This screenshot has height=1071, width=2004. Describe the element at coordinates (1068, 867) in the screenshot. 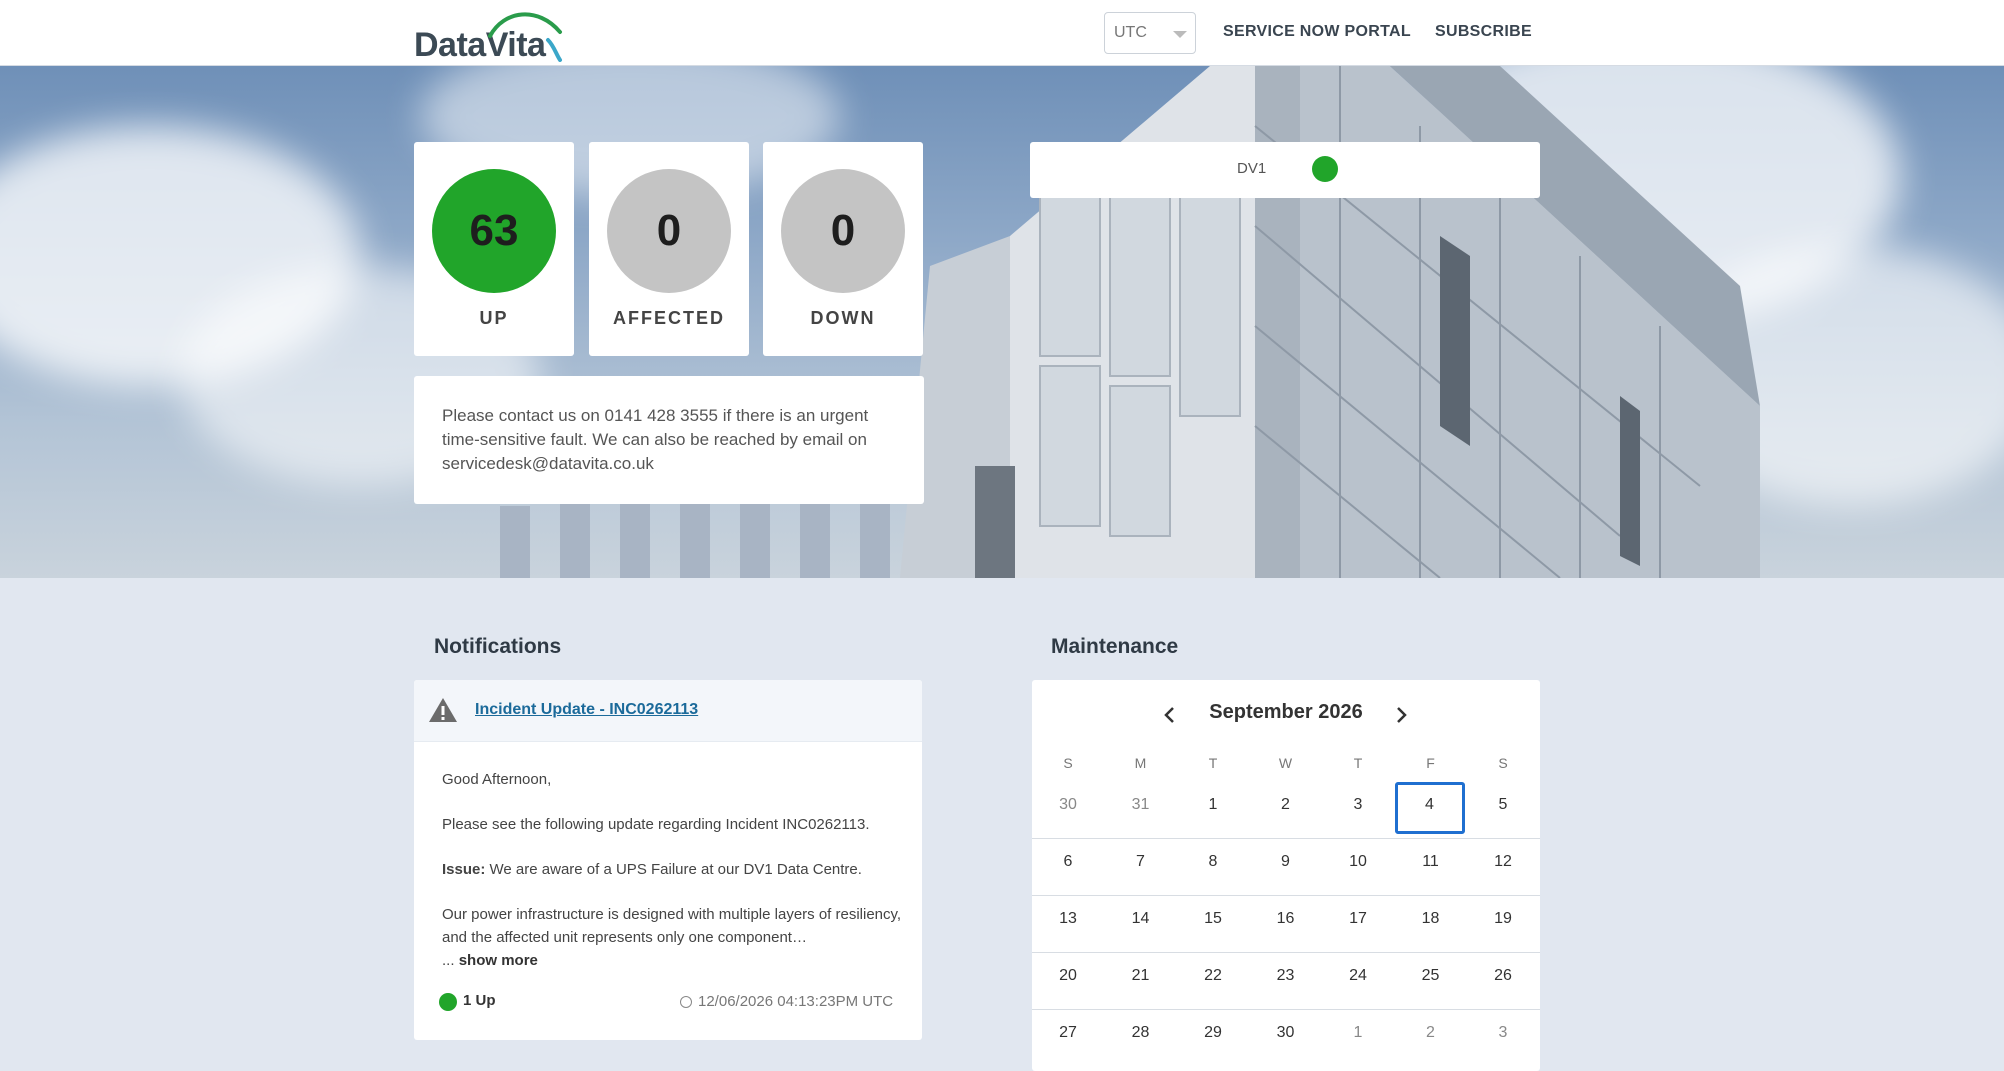

I see `calendar-day: 6` at that location.